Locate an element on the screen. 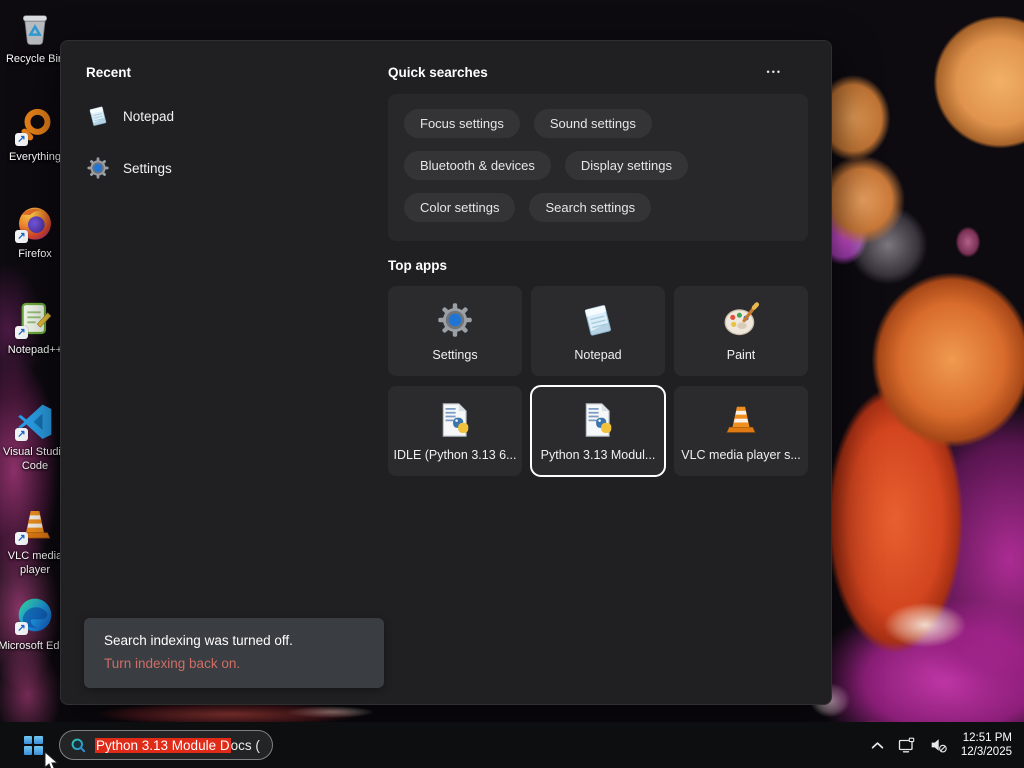 The width and height of the screenshot is (1024, 768). vscode-icon: ↗ is located at coordinates (35, 421).